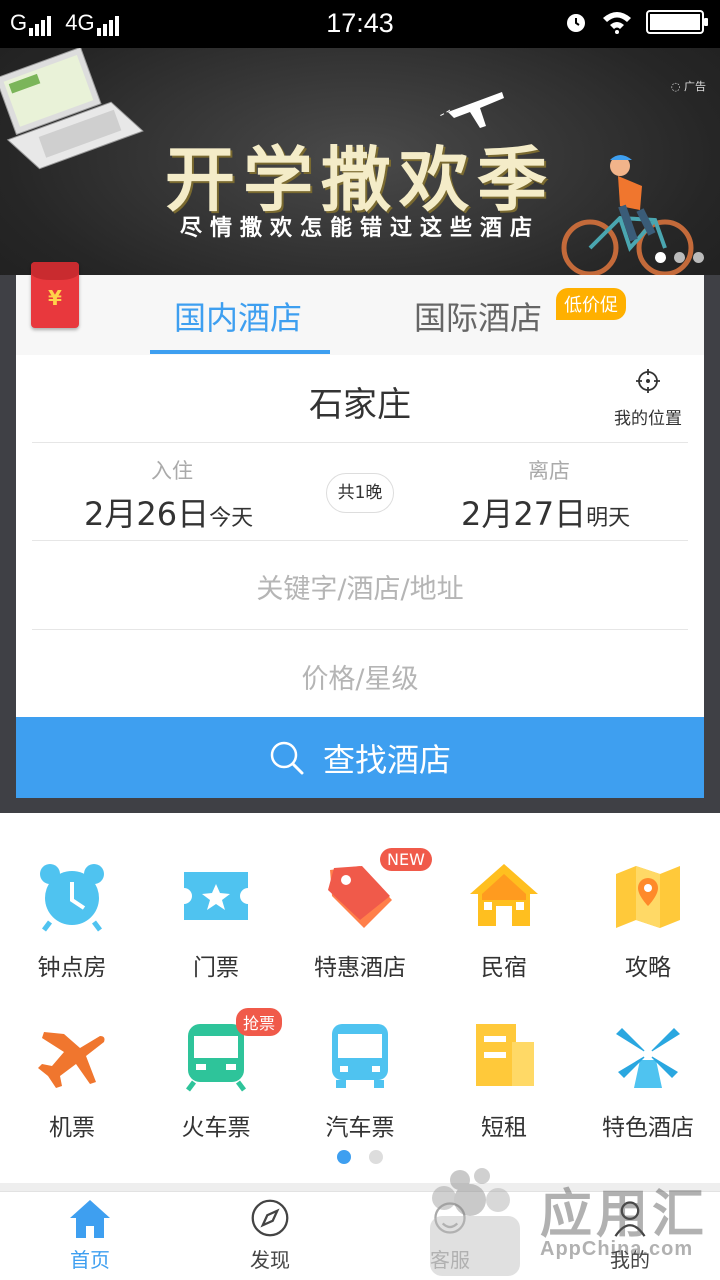 Image resolution: width=720 pixels, height=1280 pixels. Describe the element at coordinates (688, 86) in the screenshot. I see `ad-label: ◌ 广告` at that location.